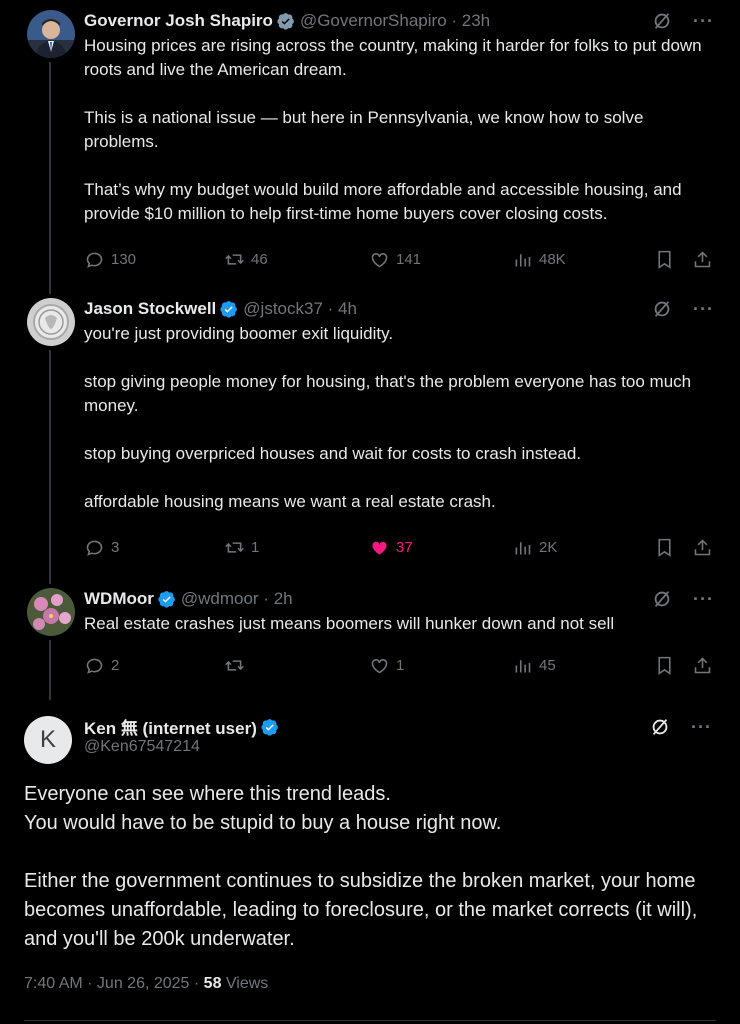 This screenshot has height=1024, width=740. What do you see at coordinates (534, 547) in the screenshot?
I see `views-button: 2K` at bounding box center [534, 547].